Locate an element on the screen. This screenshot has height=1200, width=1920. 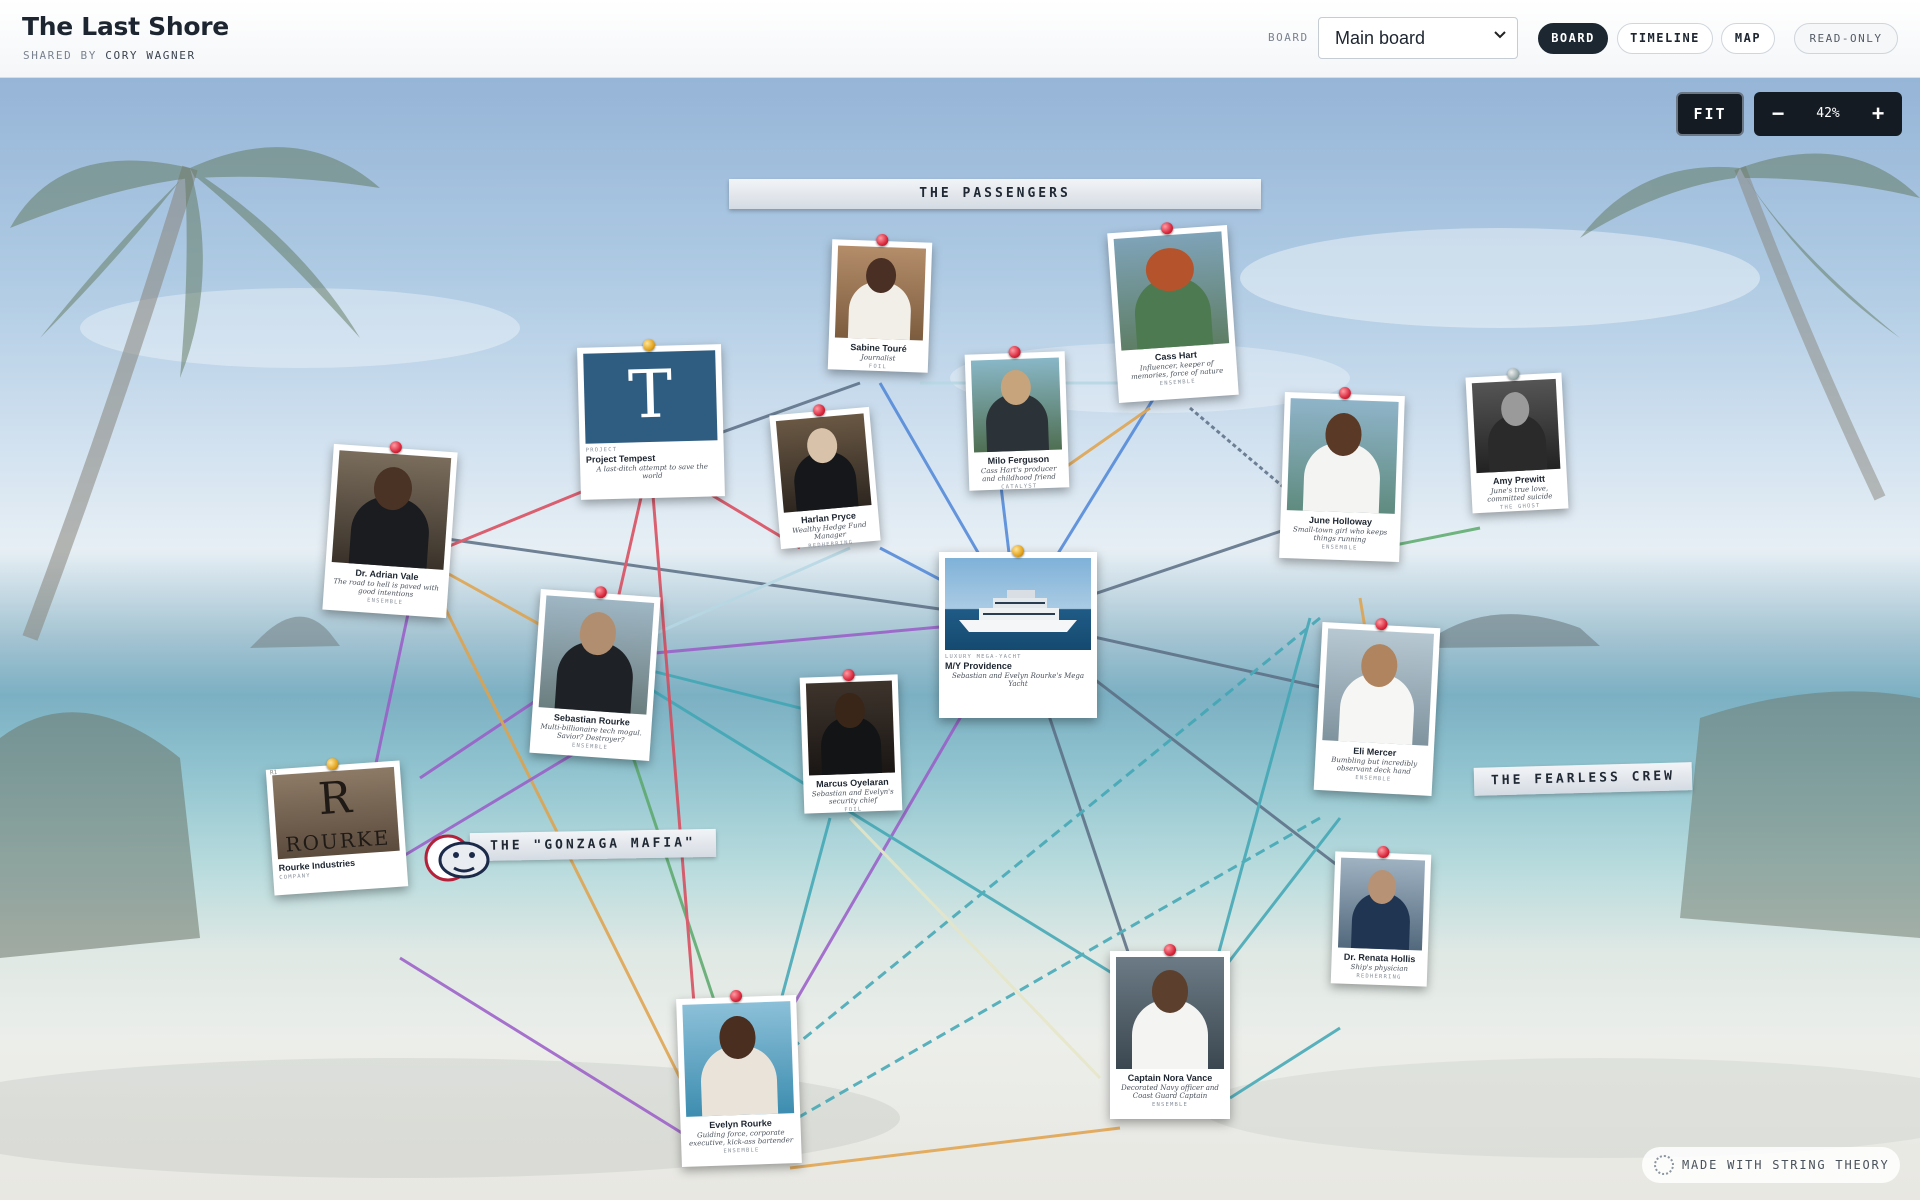
tab-timeline: TIMELINE is located at coordinates (1665, 38).